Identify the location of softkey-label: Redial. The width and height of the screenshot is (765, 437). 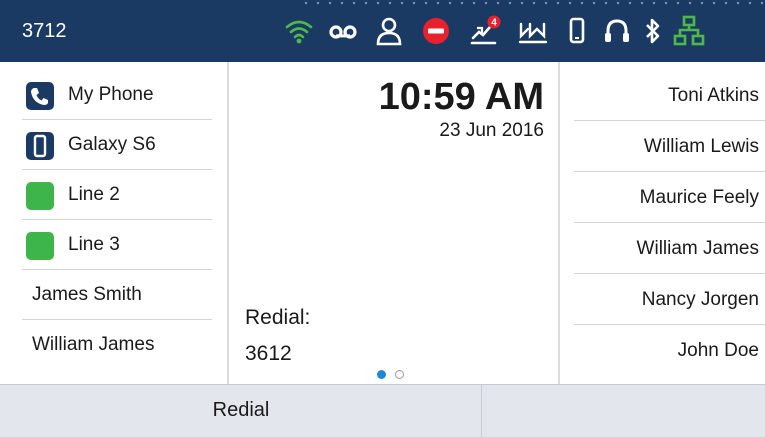
(241, 410).